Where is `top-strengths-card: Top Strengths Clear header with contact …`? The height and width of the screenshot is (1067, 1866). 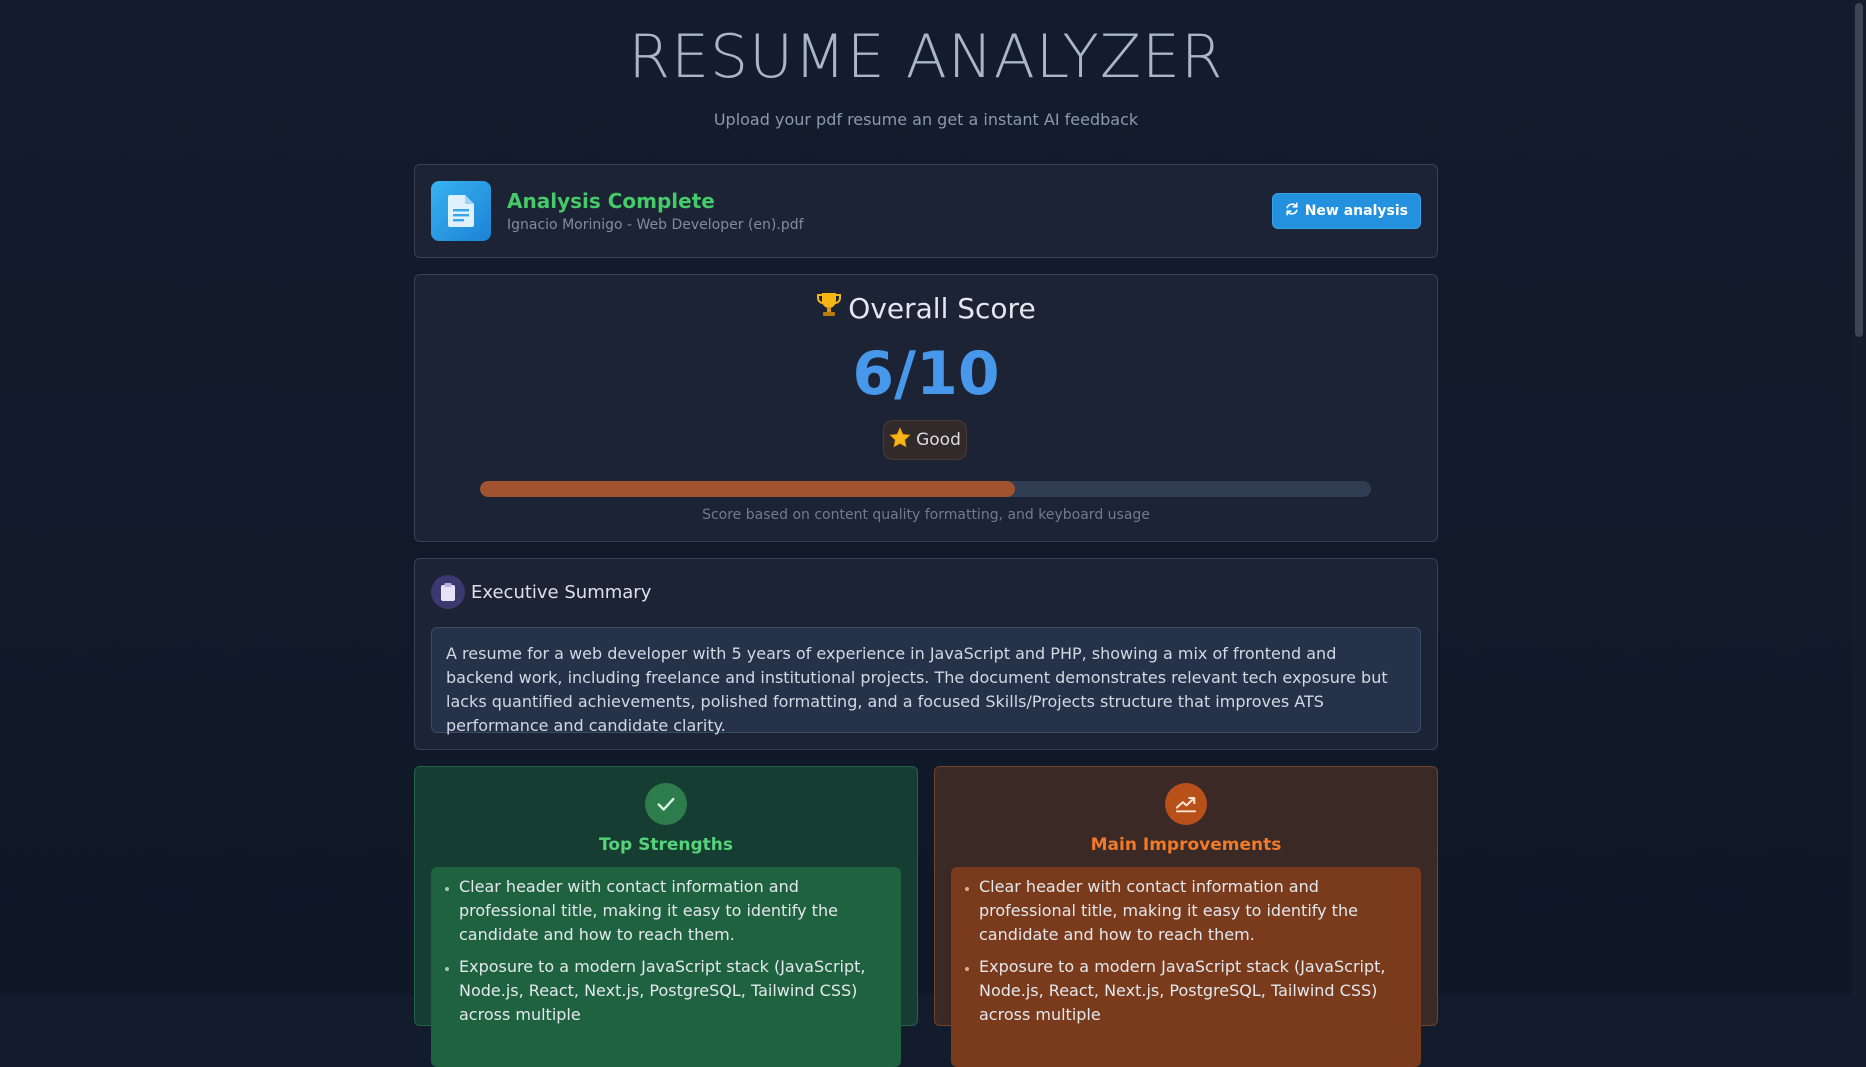 top-strengths-card: Top Strengths Clear header with contact … is located at coordinates (666, 916).